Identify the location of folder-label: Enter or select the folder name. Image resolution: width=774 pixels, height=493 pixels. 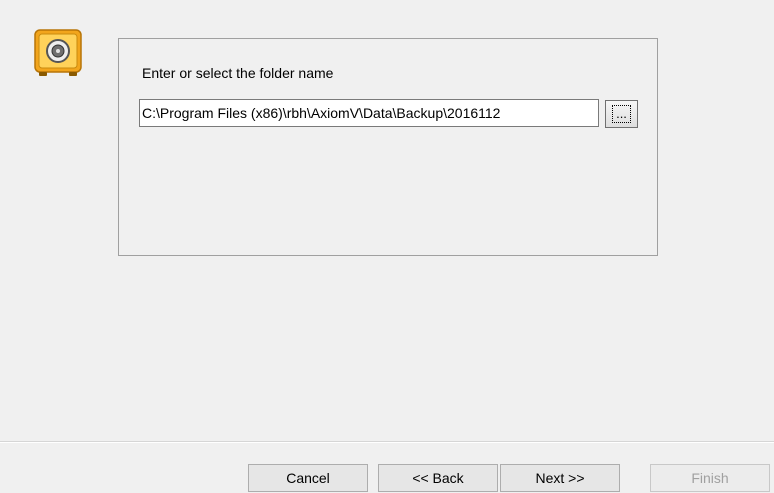
(238, 73).